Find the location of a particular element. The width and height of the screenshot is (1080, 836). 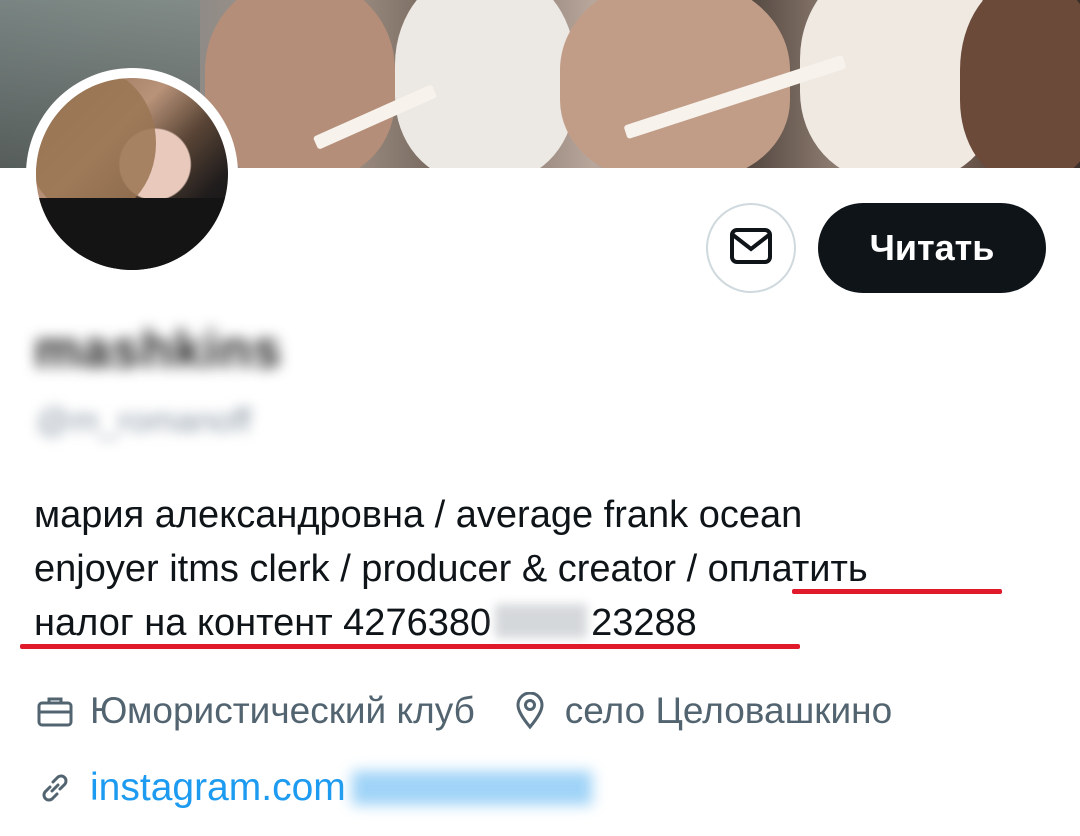

avatar-clothing is located at coordinates (132, 234).